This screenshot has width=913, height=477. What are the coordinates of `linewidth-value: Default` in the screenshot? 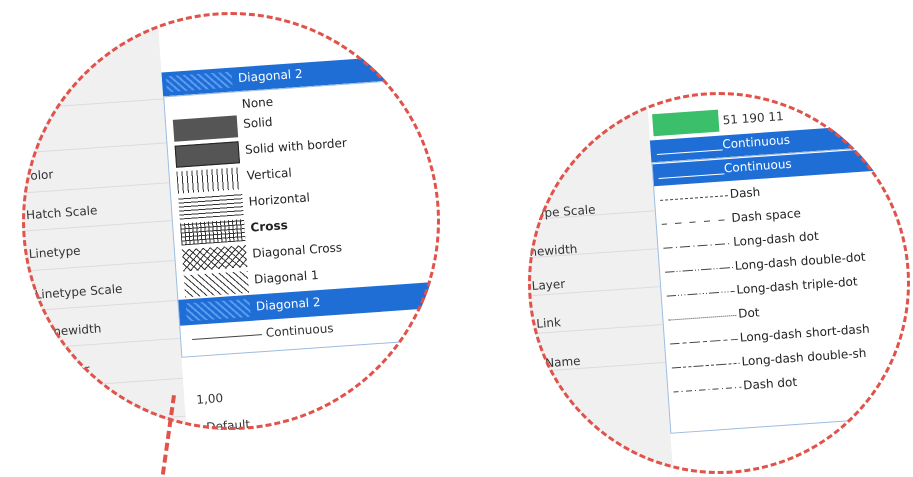 It's located at (228, 423).